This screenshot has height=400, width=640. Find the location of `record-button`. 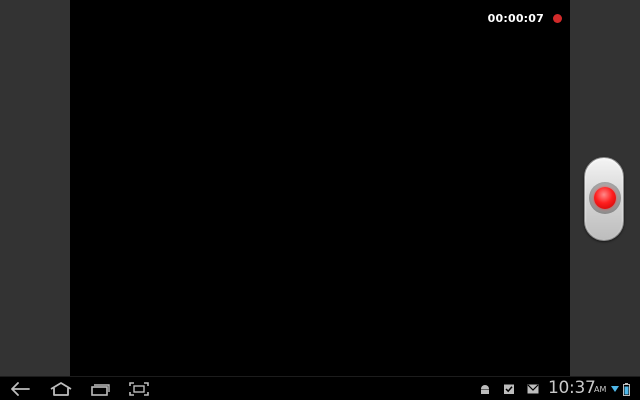

record-button is located at coordinates (604, 199).